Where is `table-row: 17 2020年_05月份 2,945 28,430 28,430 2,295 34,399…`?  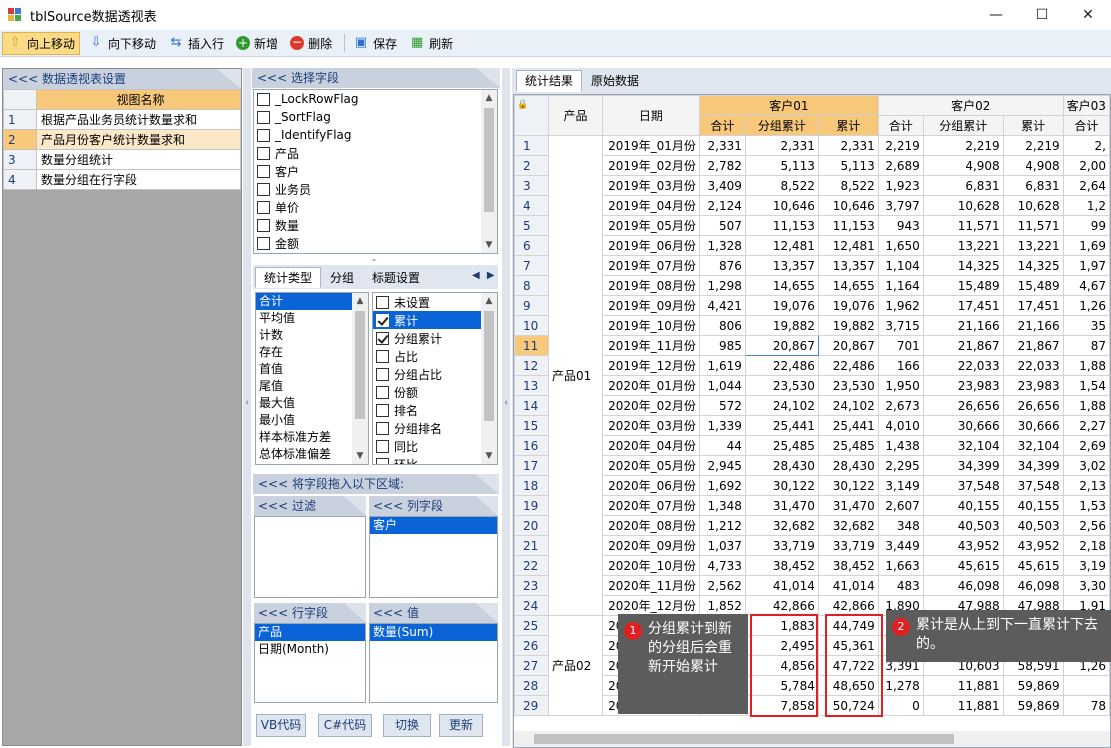 table-row: 17 2020年_05月份 2,945 28,430 28,430 2,295 34,399… is located at coordinates (812, 465).